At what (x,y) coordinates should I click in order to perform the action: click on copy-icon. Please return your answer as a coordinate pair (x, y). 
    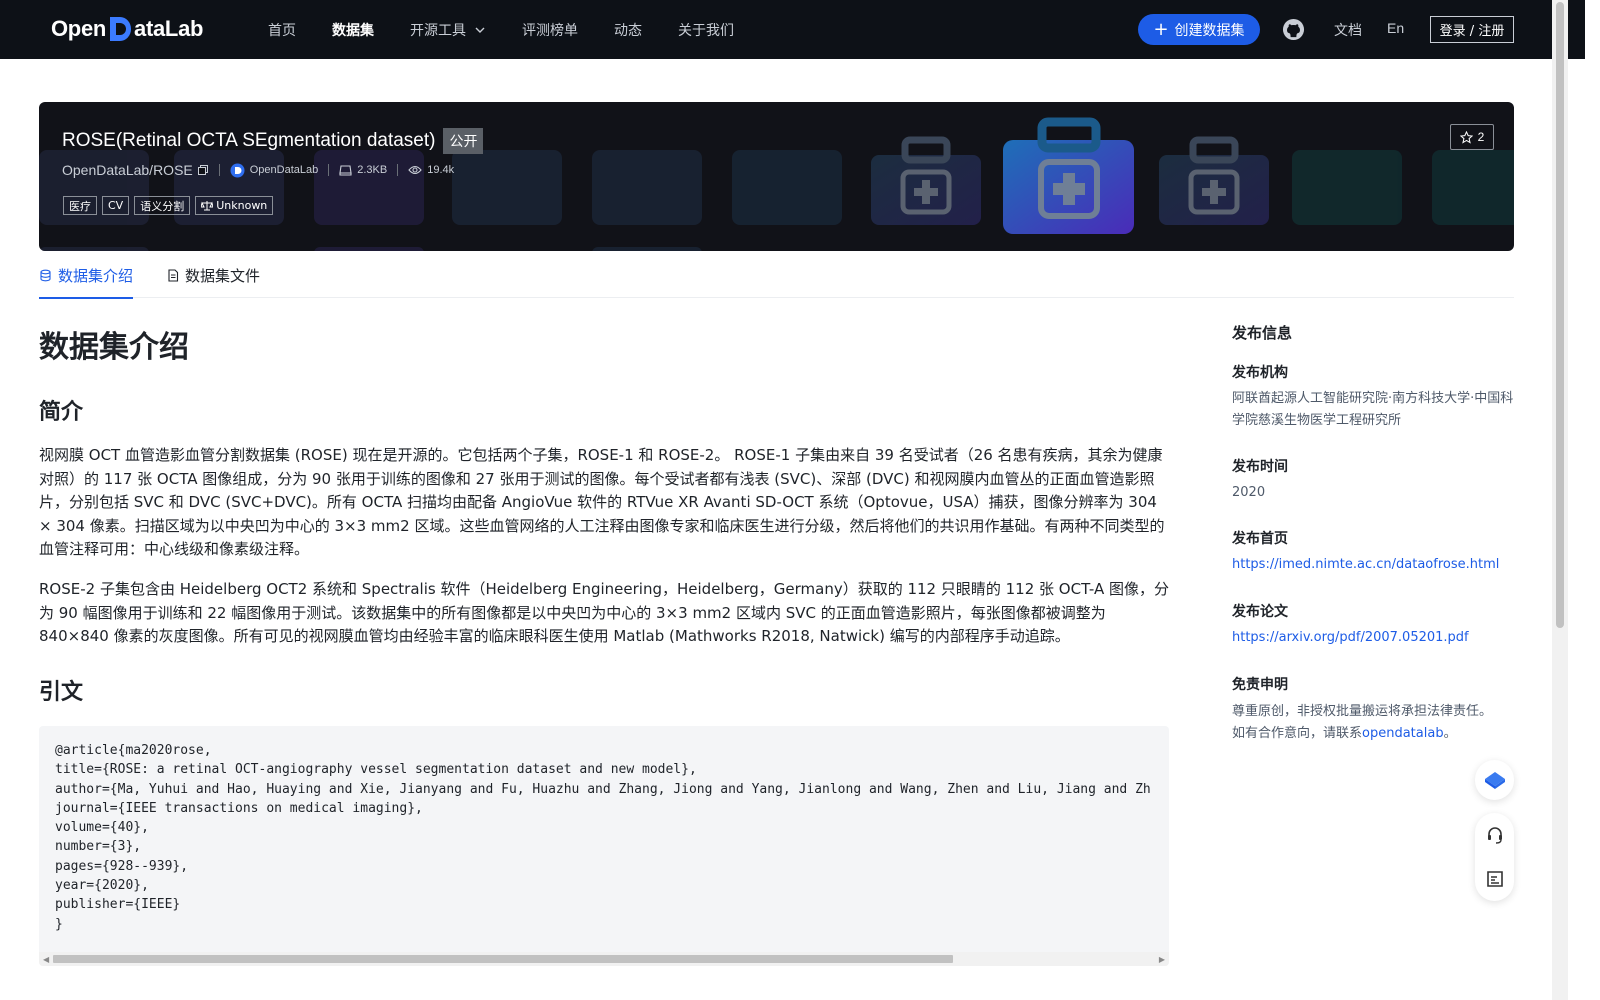
    Looking at the image, I should click on (203, 170).